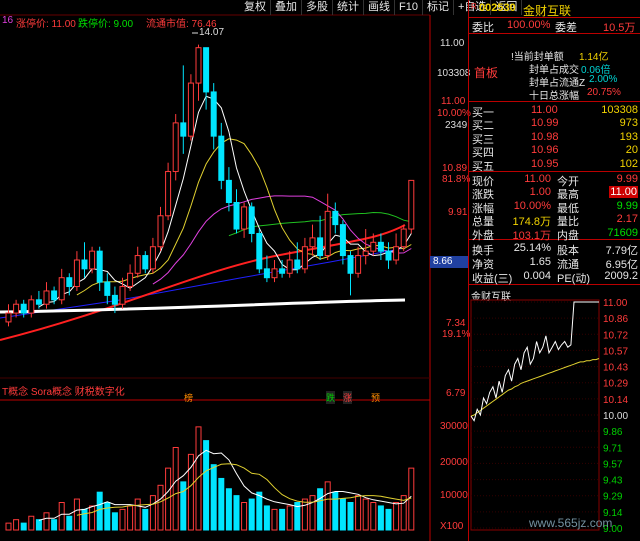 The height and width of the screenshot is (541, 640). What do you see at coordinates (375, 397) in the screenshot?
I see `event-marker-forecast: 预` at bounding box center [375, 397].